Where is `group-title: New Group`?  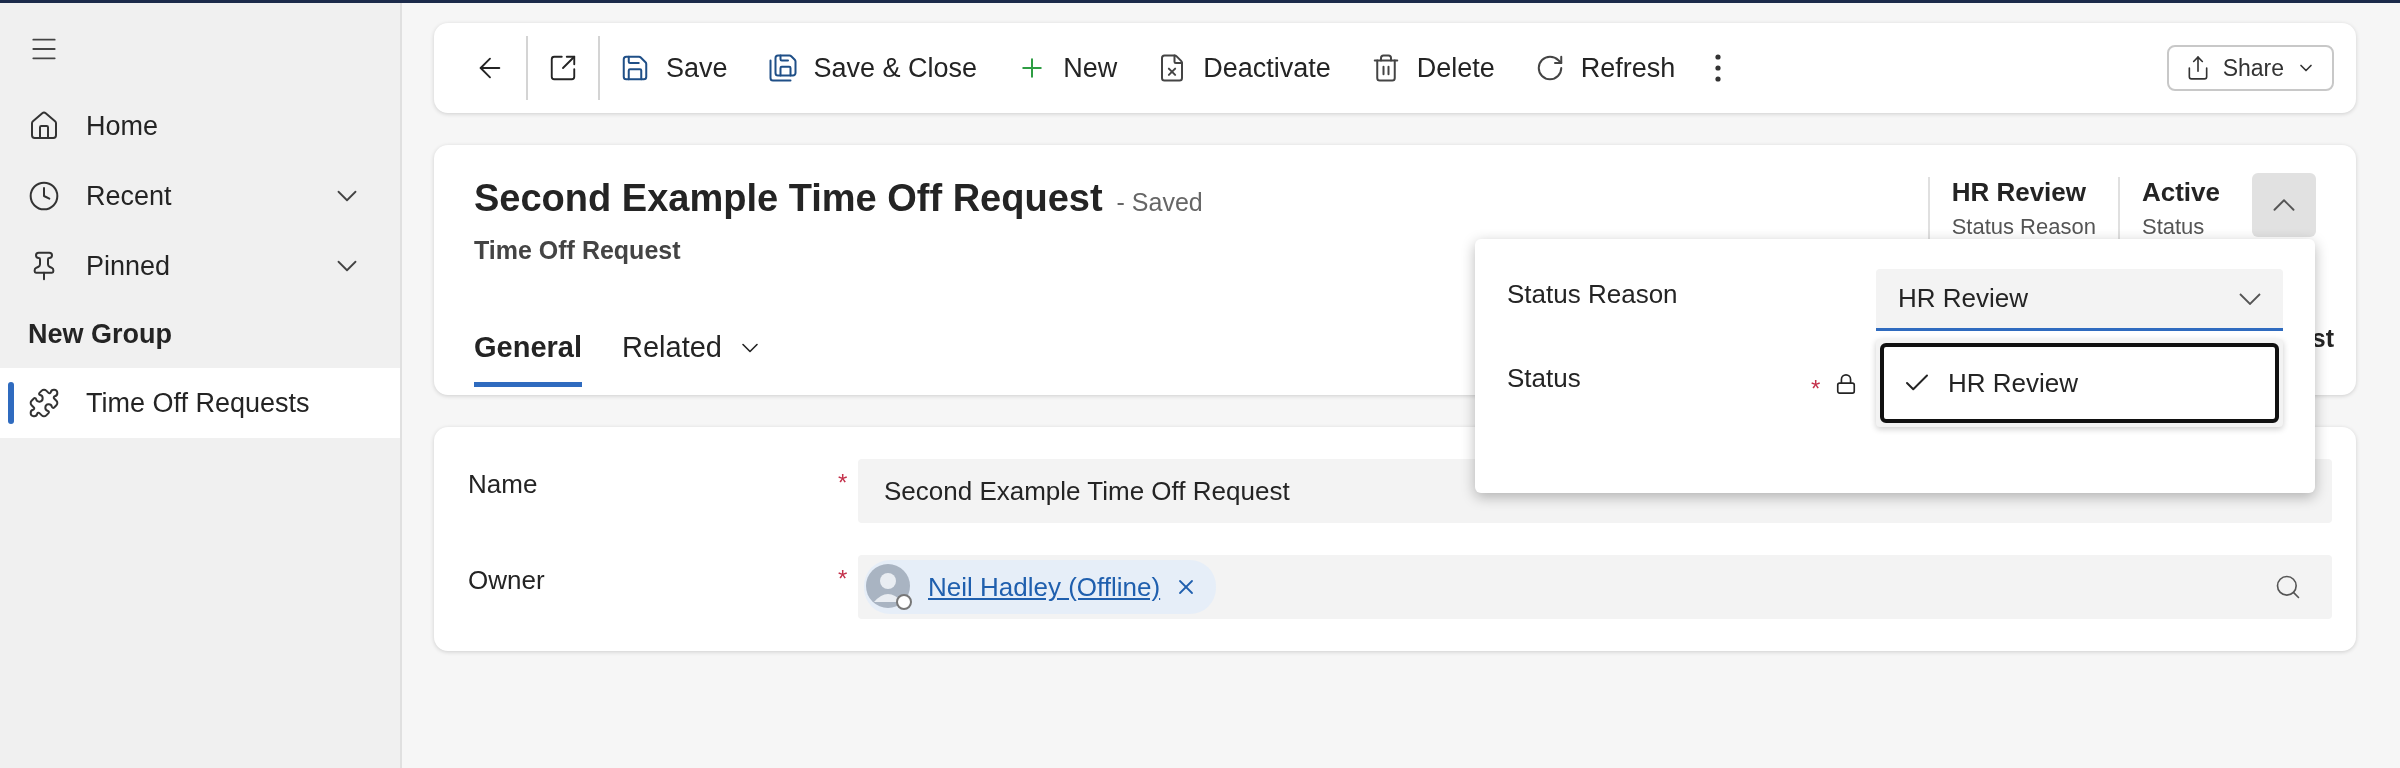 group-title: New Group is located at coordinates (100, 334).